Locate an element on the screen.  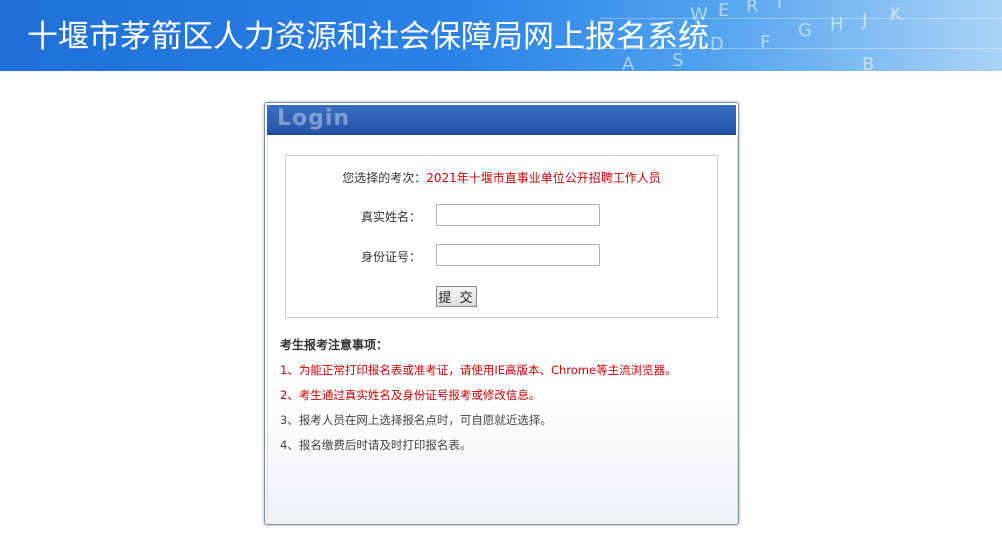
name-field-label: 真实姓名： is located at coordinates (390, 217).